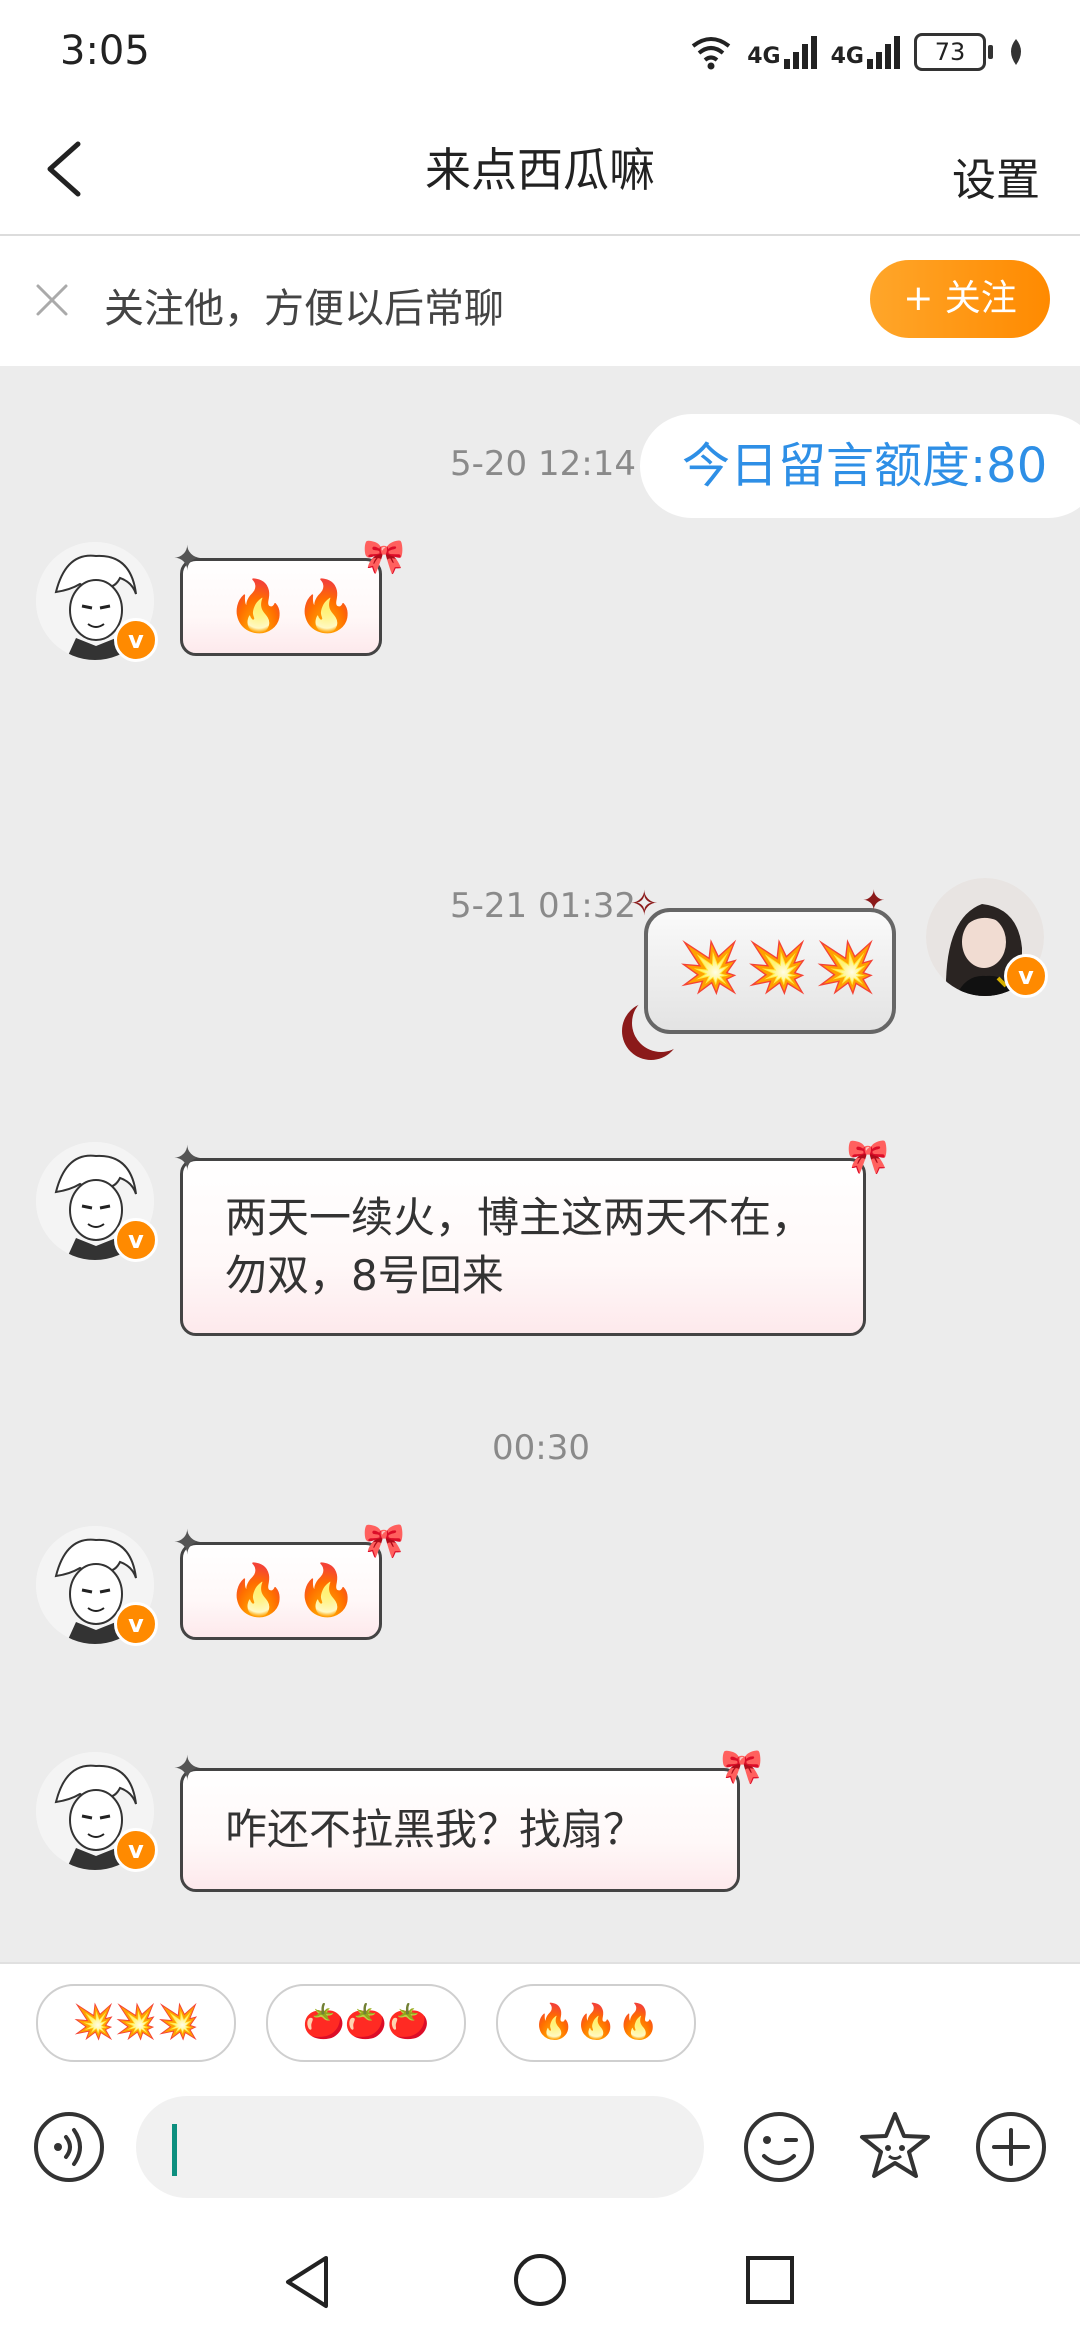  I want to click on leaf-icon, so click(1016, 52).